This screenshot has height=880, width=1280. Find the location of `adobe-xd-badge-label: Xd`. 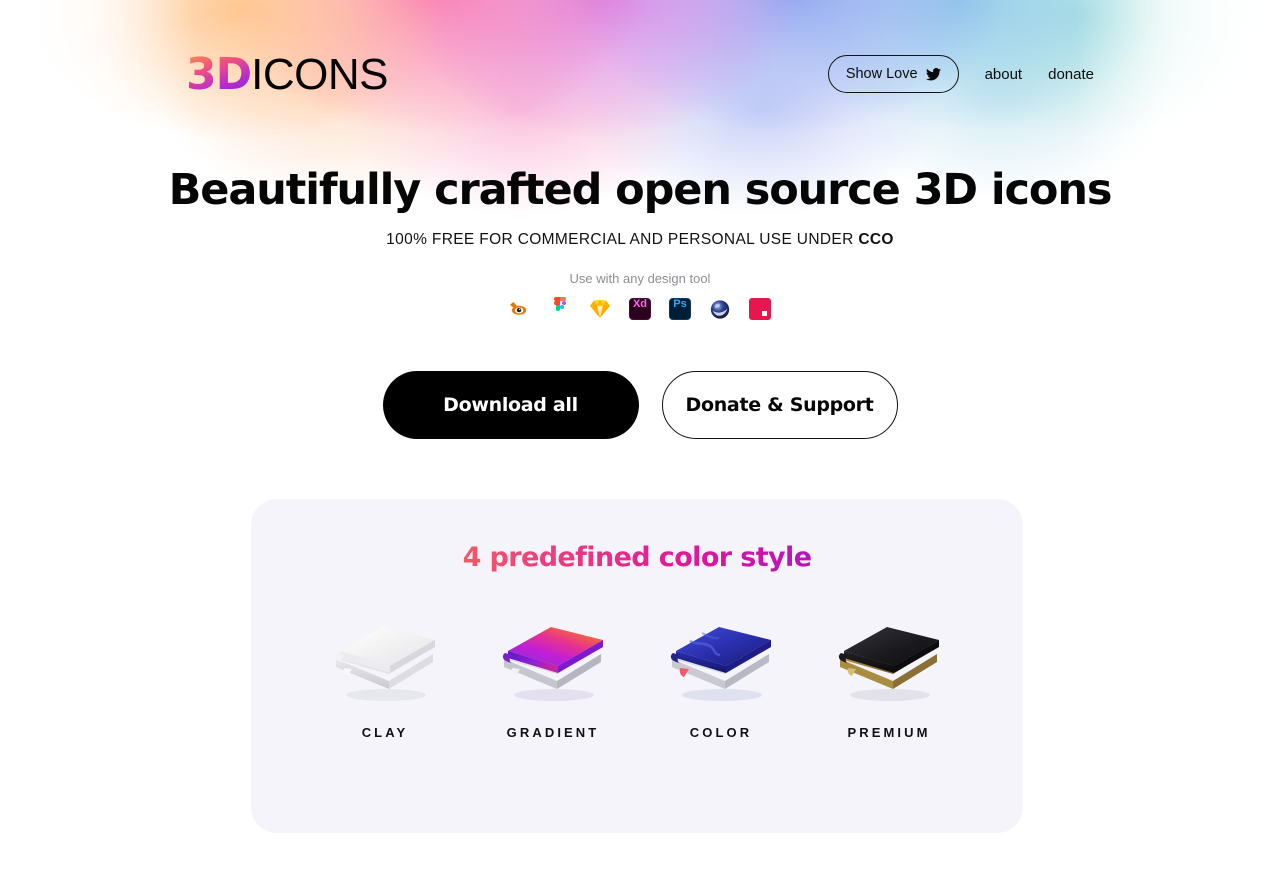

adobe-xd-badge-label: Xd is located at coordinates (640, 309).